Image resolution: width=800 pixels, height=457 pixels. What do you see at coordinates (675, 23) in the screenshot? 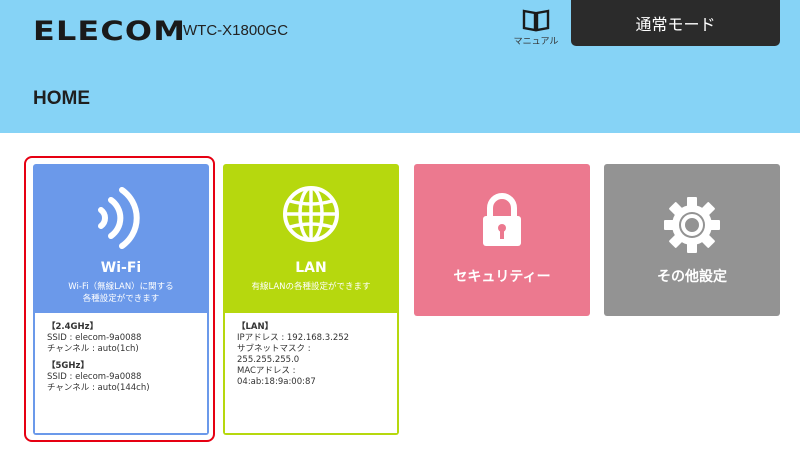
I see `mode-button: 通常モード` at bounding box center [675, 23].